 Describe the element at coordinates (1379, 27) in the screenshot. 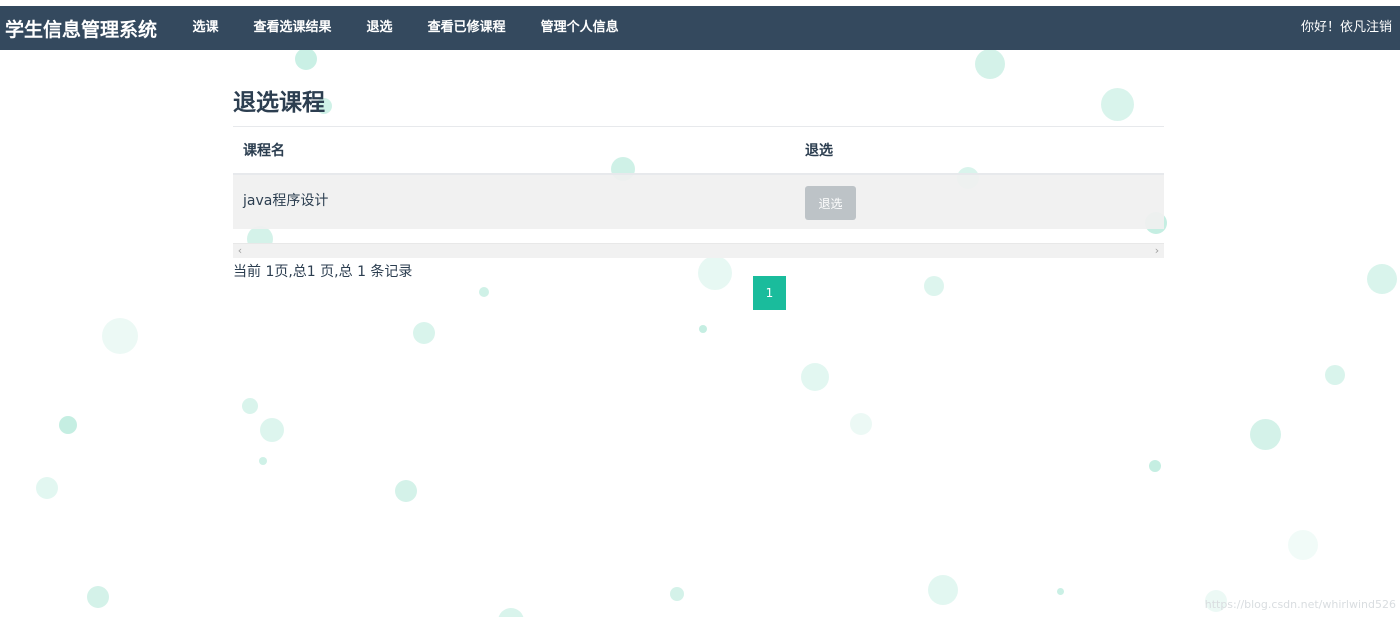

I see `logout-link: 注销` at that location.